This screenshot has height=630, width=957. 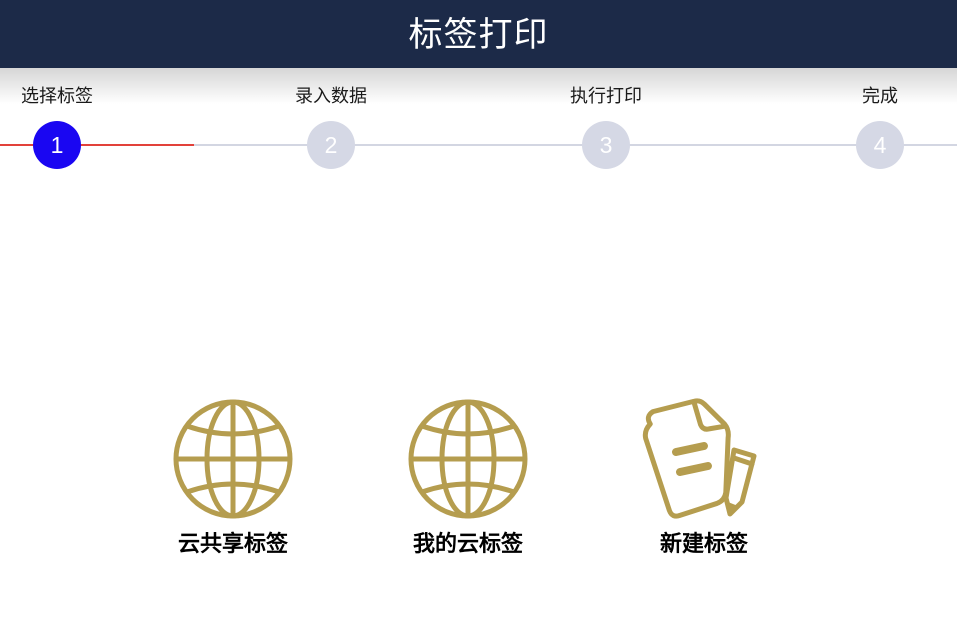 I want to click on step-number-circle: 4, so click(x=880, y=145).